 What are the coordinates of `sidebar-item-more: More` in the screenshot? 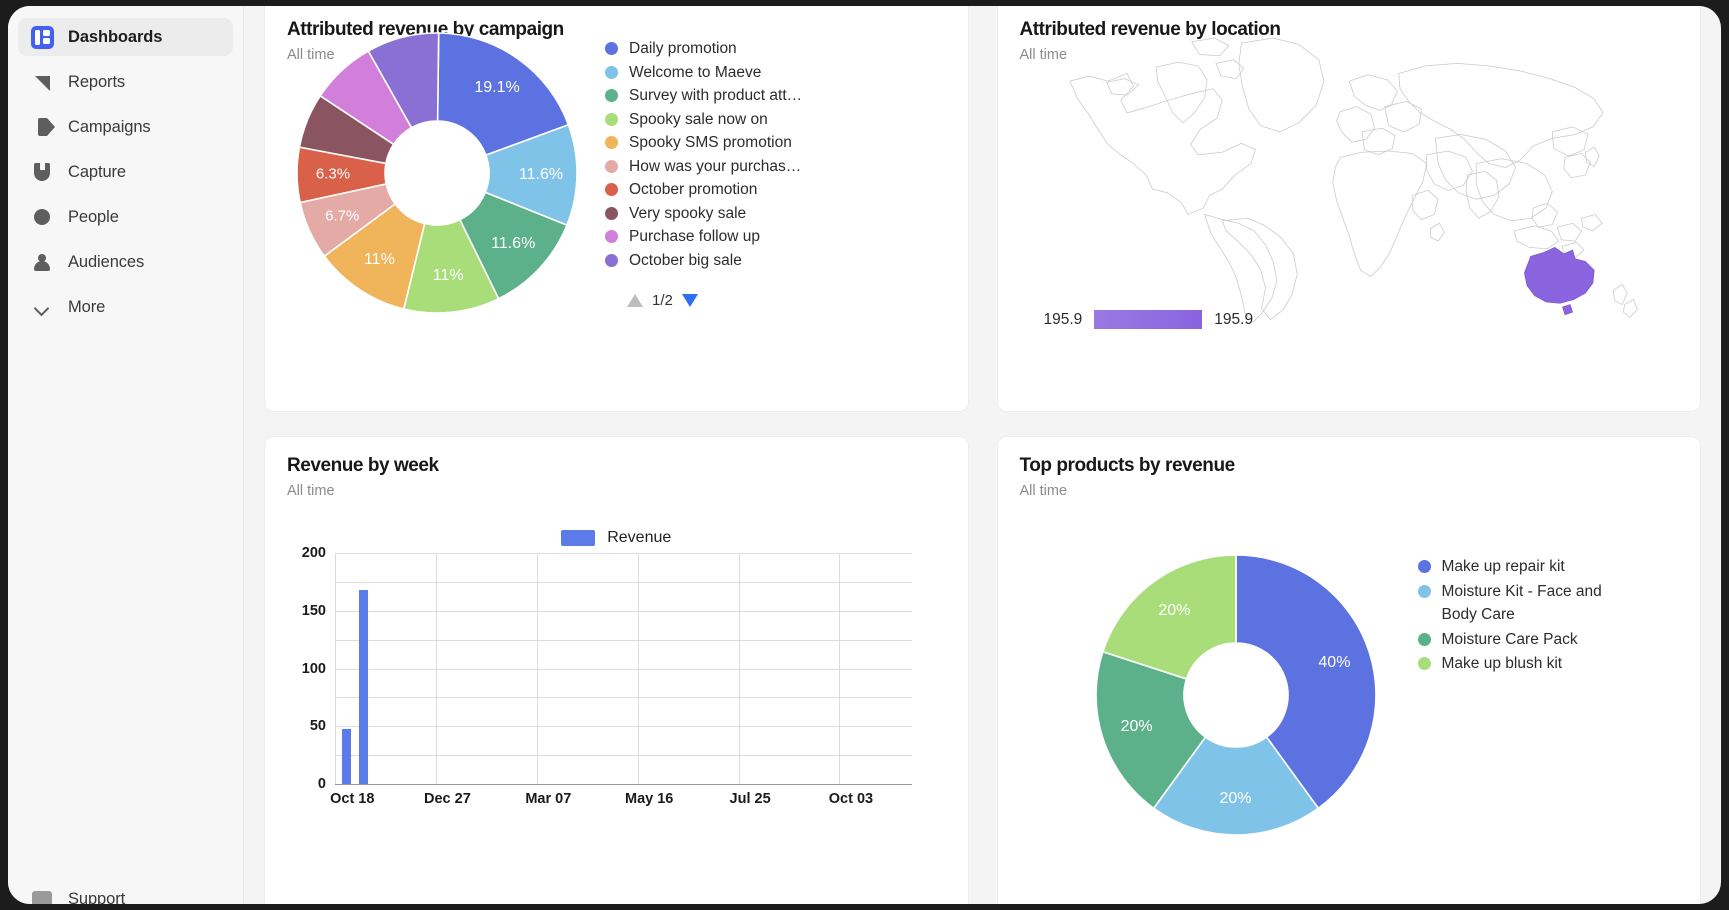 It's located at (125, 307).